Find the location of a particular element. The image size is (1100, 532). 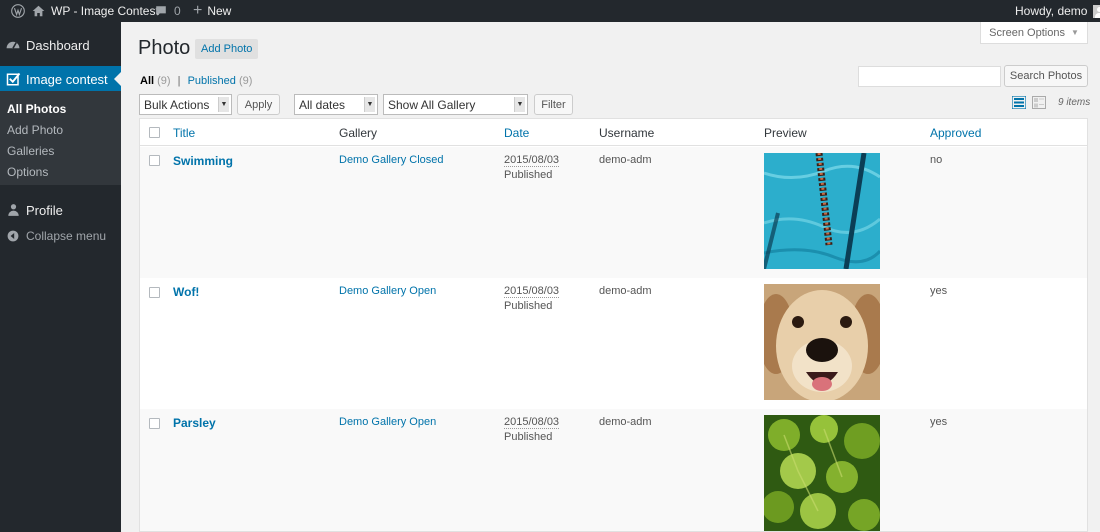

screen-options-label: Screen Options is located at coordinates (1027, 32).